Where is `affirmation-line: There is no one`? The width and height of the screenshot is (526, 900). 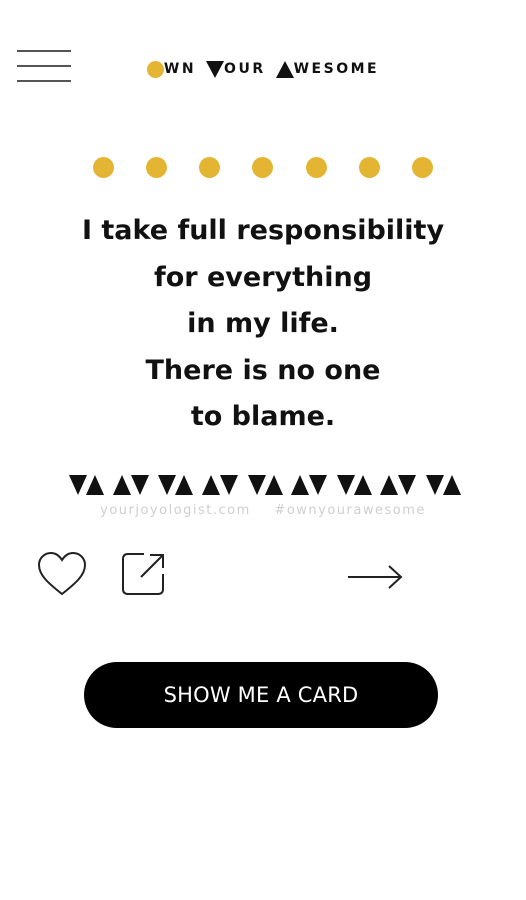 affirmation-line: There is no one is located at coordinates (263, 370).